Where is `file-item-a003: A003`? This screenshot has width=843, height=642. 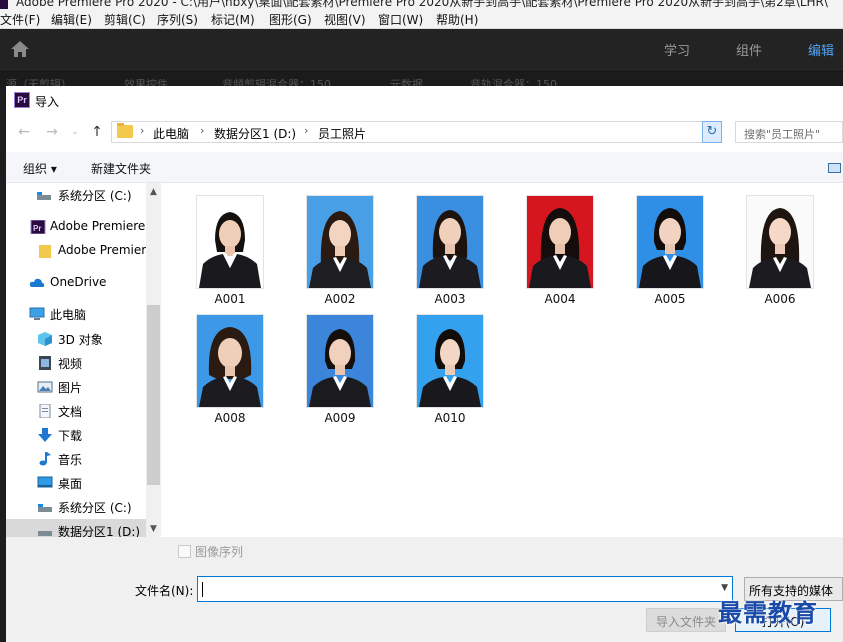
file-item-a003: A003 is located at coordinates (450, 247).